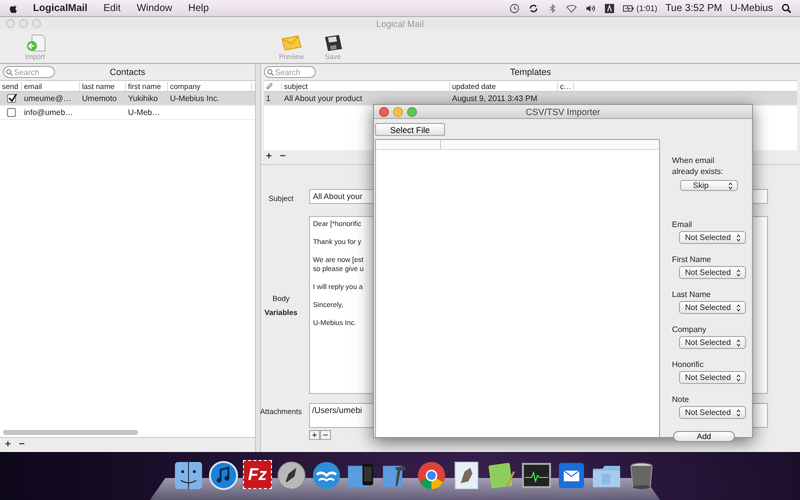 This screenshot has width=800, height=500. Describe the element at coordinates (534, 8) in the screenshot. I see `sync-icon` at that location.